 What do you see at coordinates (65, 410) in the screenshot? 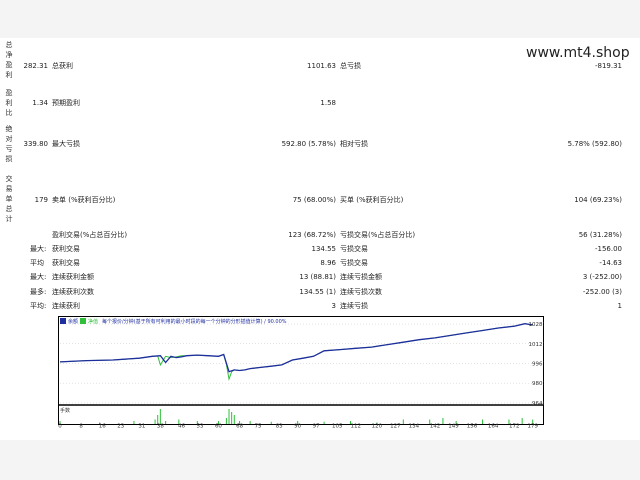
I see `volume-label: 手数` at bounding box center [65, 410].